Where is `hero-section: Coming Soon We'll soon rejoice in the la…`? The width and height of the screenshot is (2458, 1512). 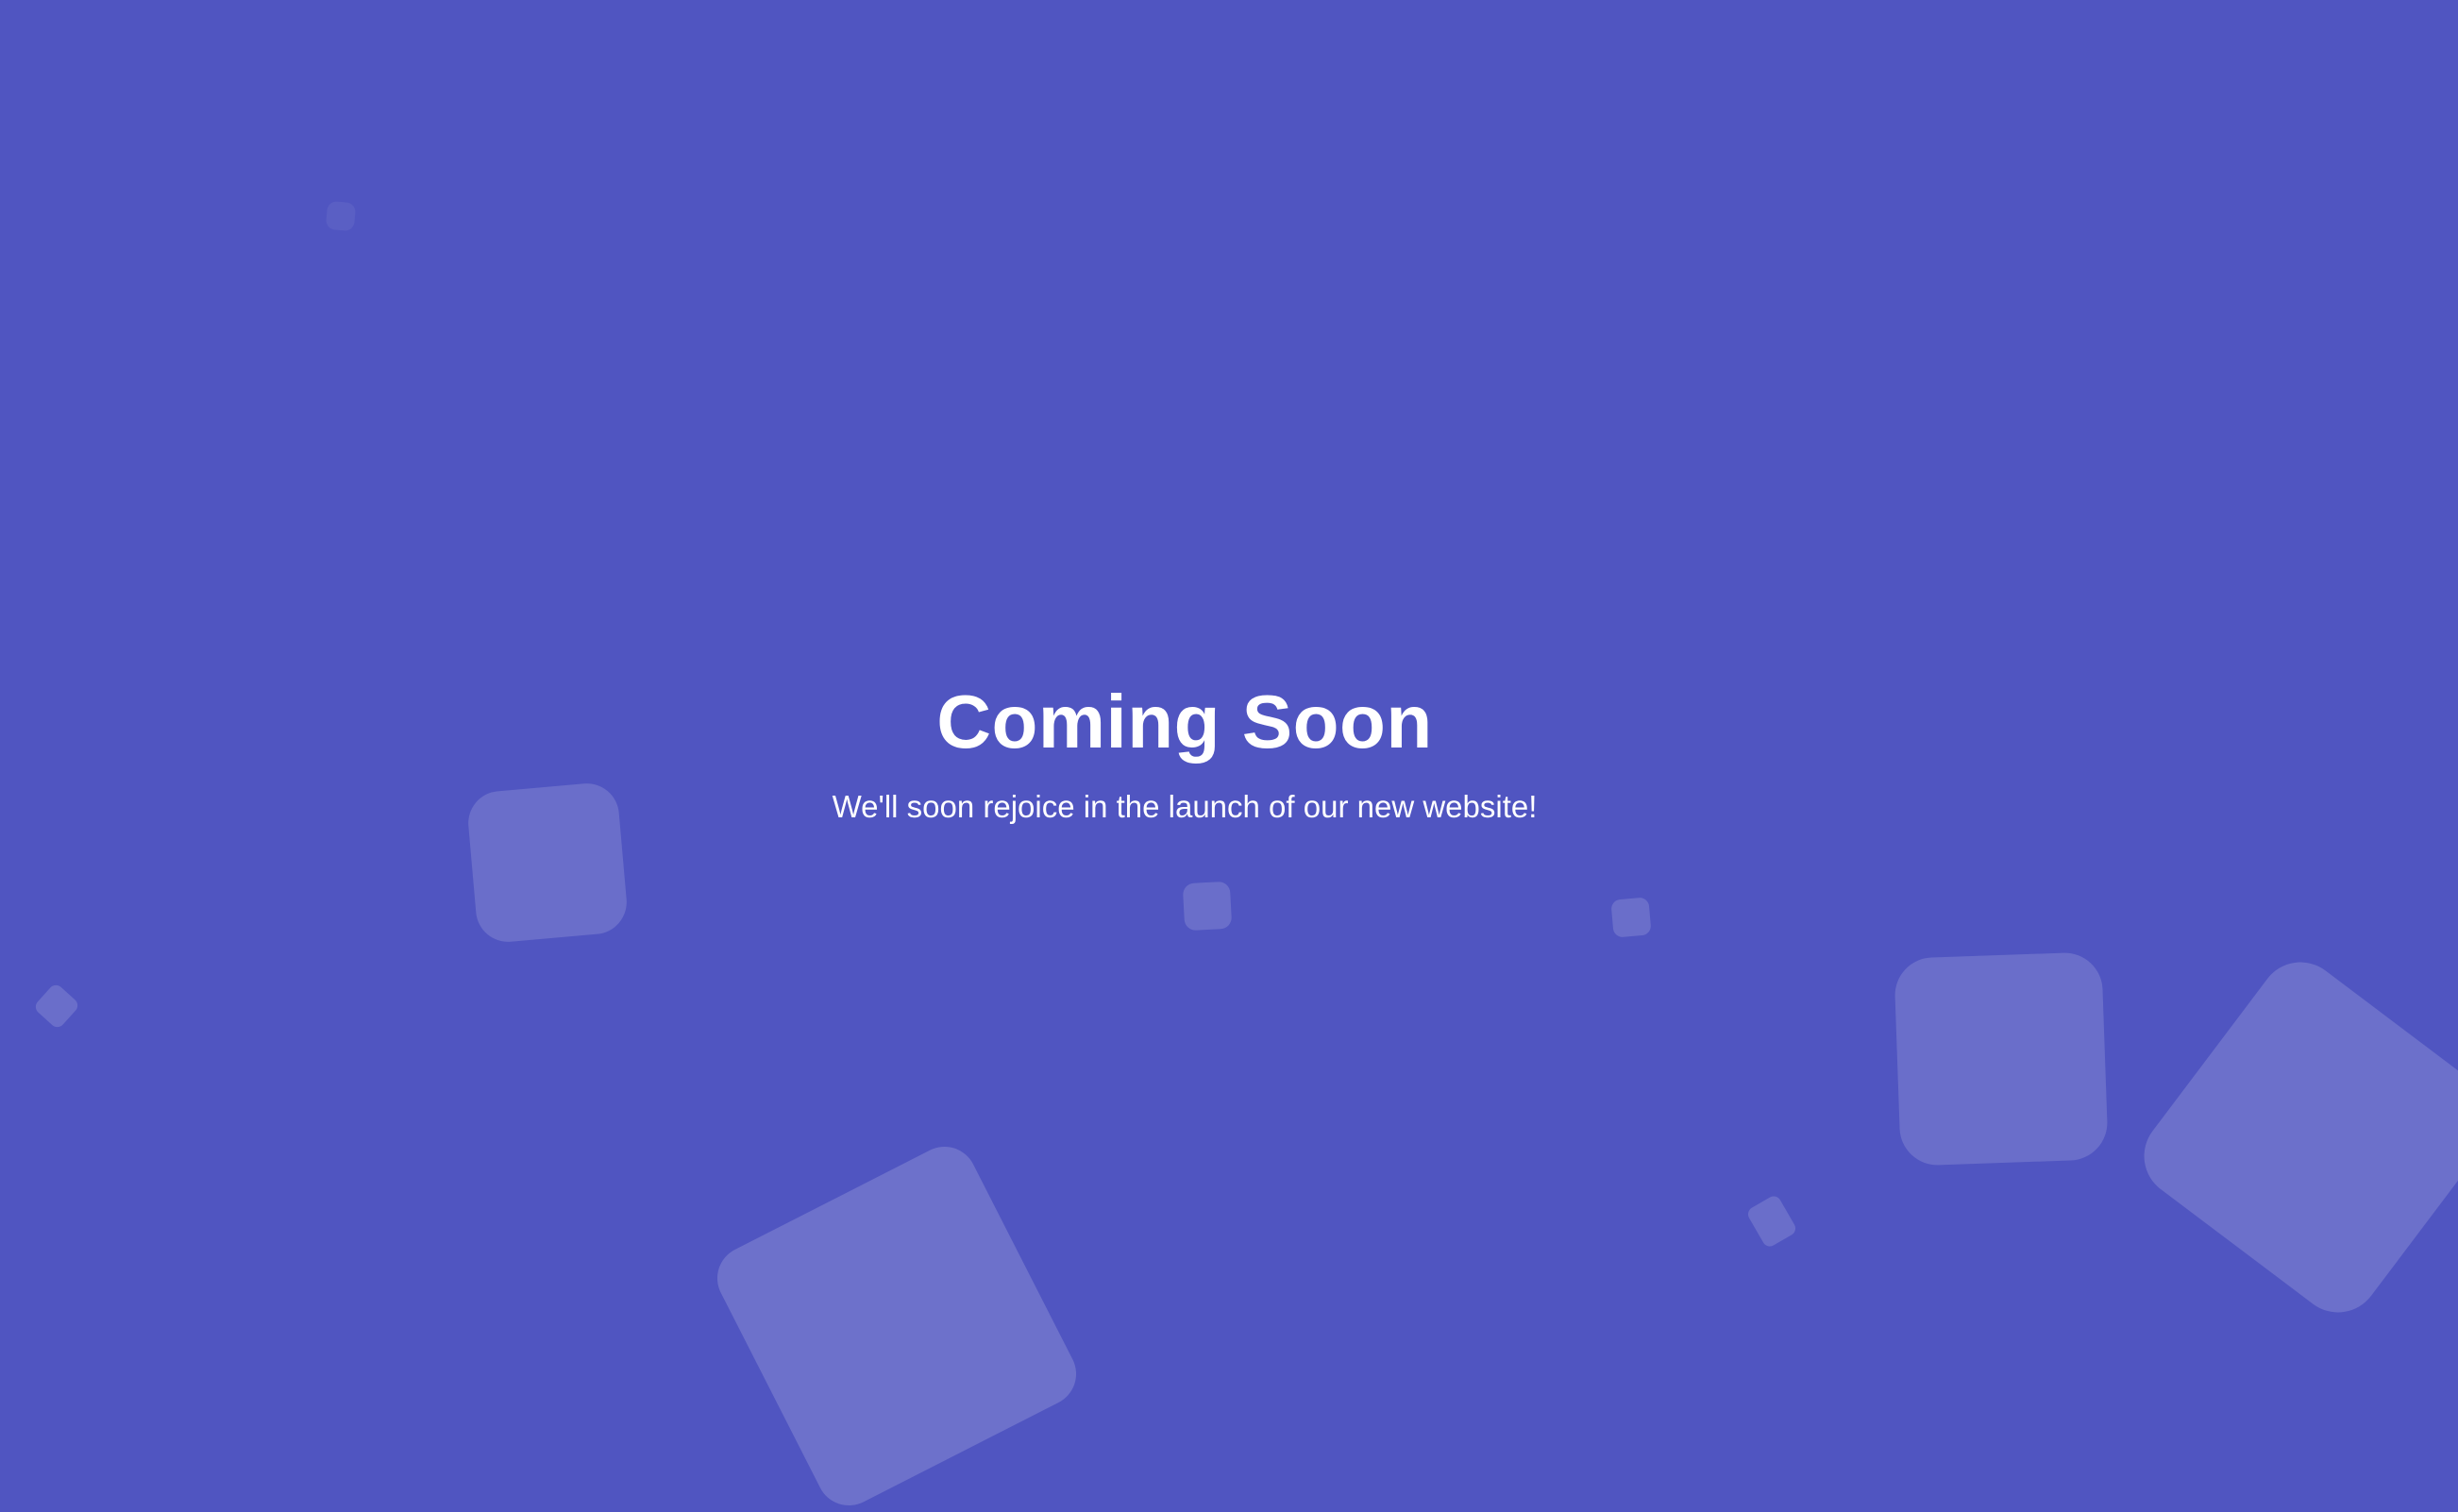 hero-section: Coming Soon We'll soon rejoice in the la… is located at coordinates (1184, 751).